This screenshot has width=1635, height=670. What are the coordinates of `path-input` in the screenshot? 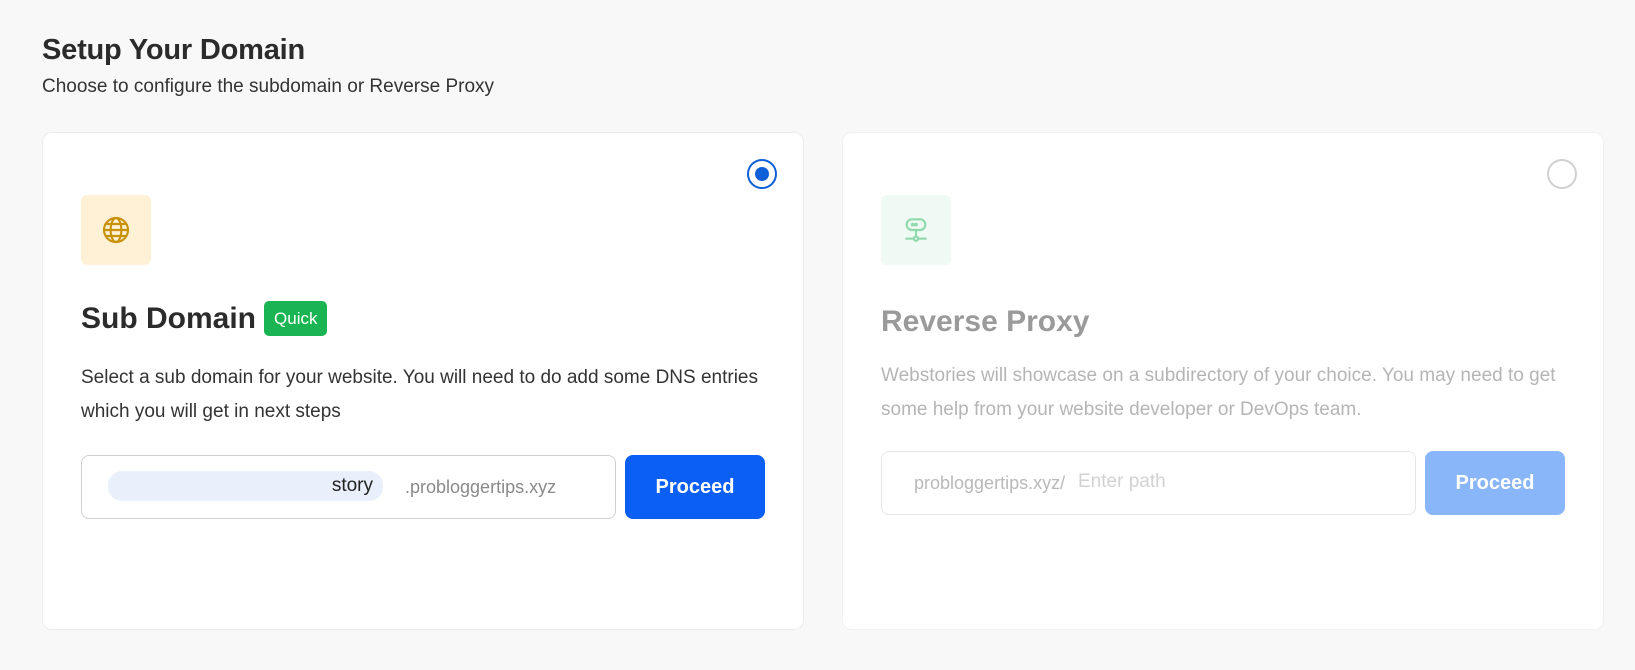 It's located at (1228, 482).